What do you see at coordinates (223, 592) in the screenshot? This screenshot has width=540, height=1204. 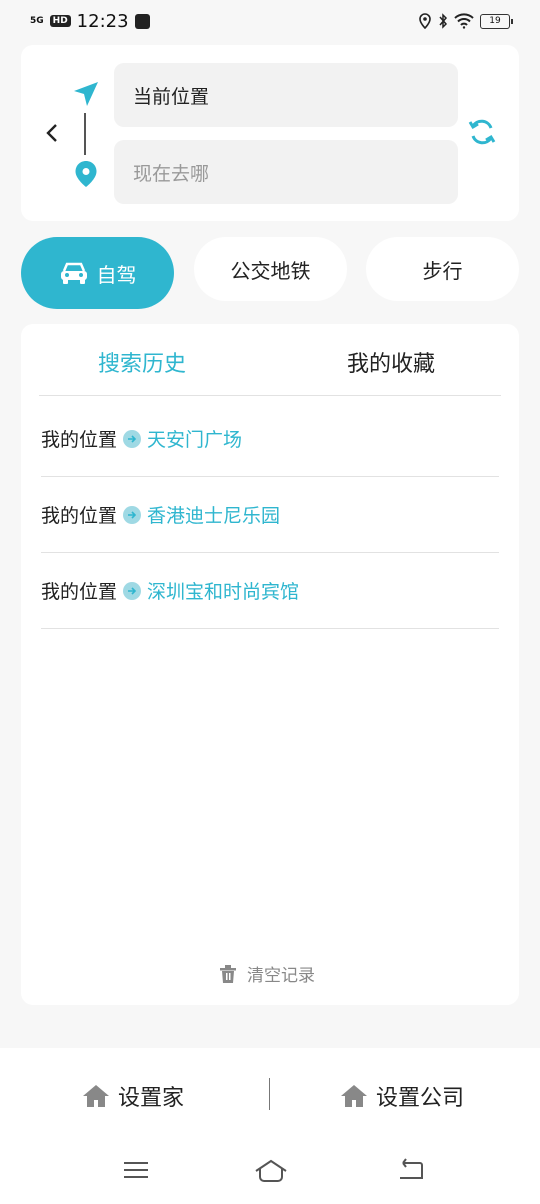 I see `history-to: 深圳宝和时尚宾馆` at bounding box center [223, 592].